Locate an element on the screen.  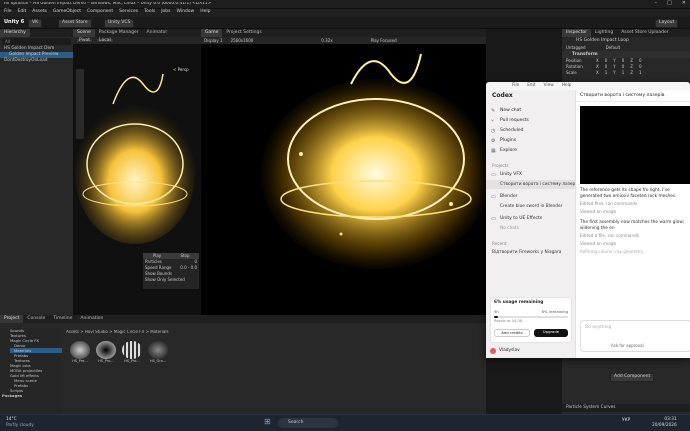
menu-edit: Edit is located at coordinates (22, 12).